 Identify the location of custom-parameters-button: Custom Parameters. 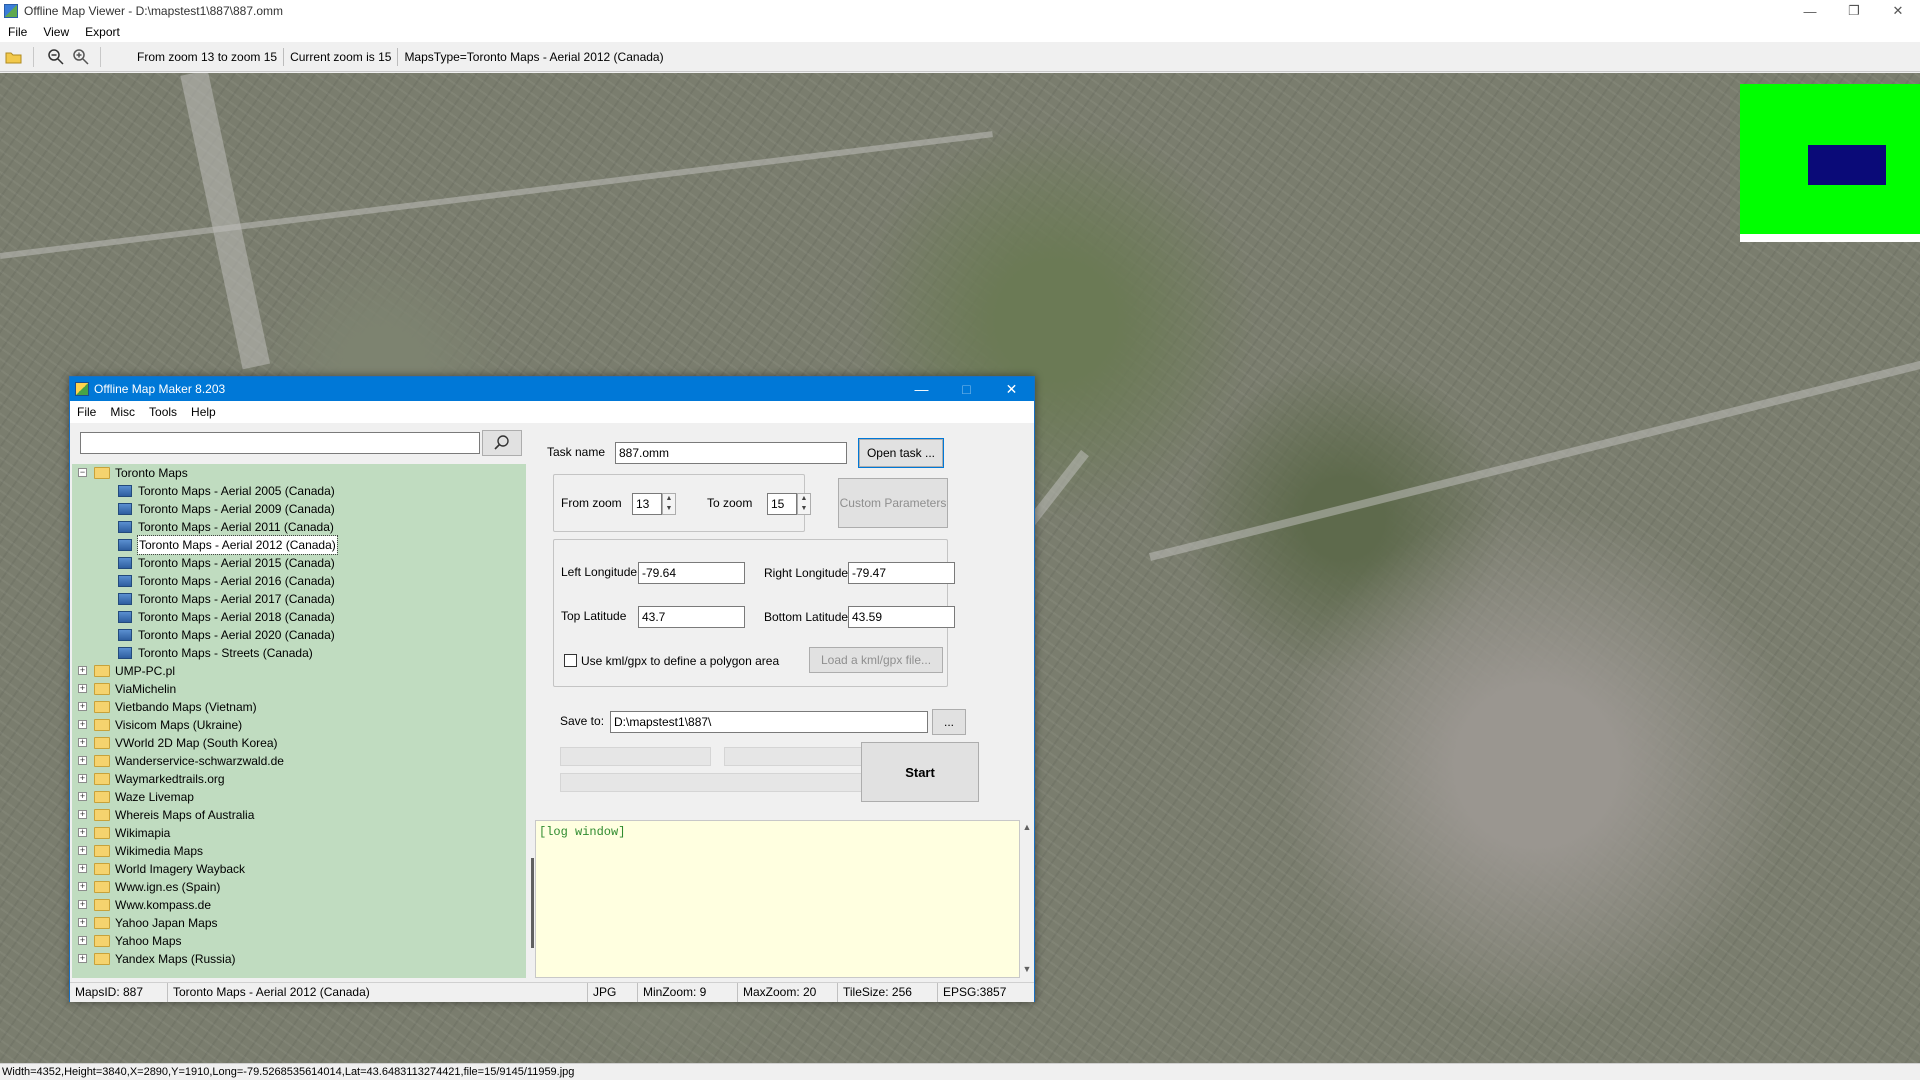
(893, 503).